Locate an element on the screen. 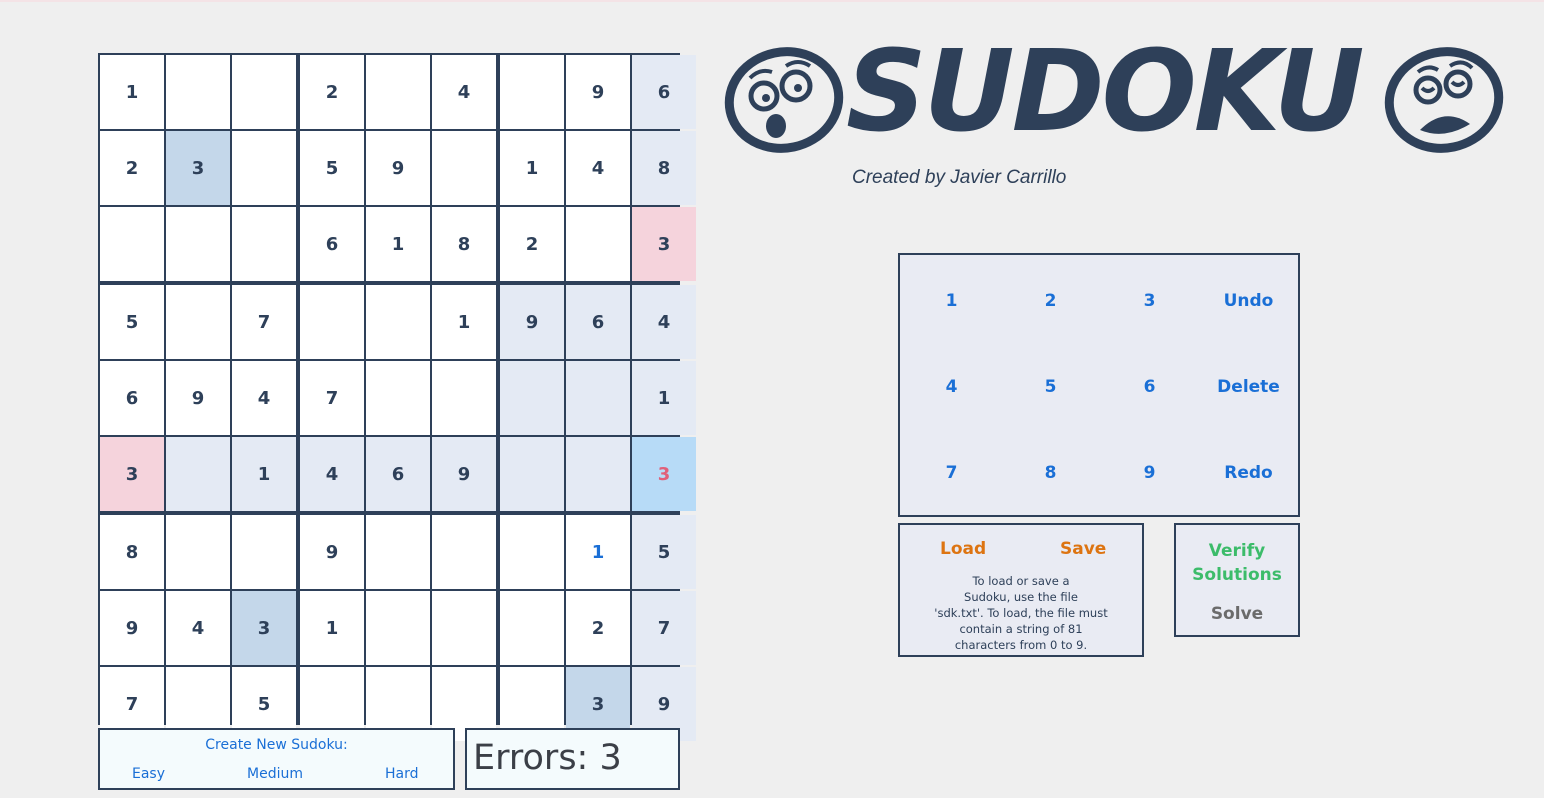 This screenshot has height=798, width=1544. redo-button: Redo is located at coordinates (1248, 473).